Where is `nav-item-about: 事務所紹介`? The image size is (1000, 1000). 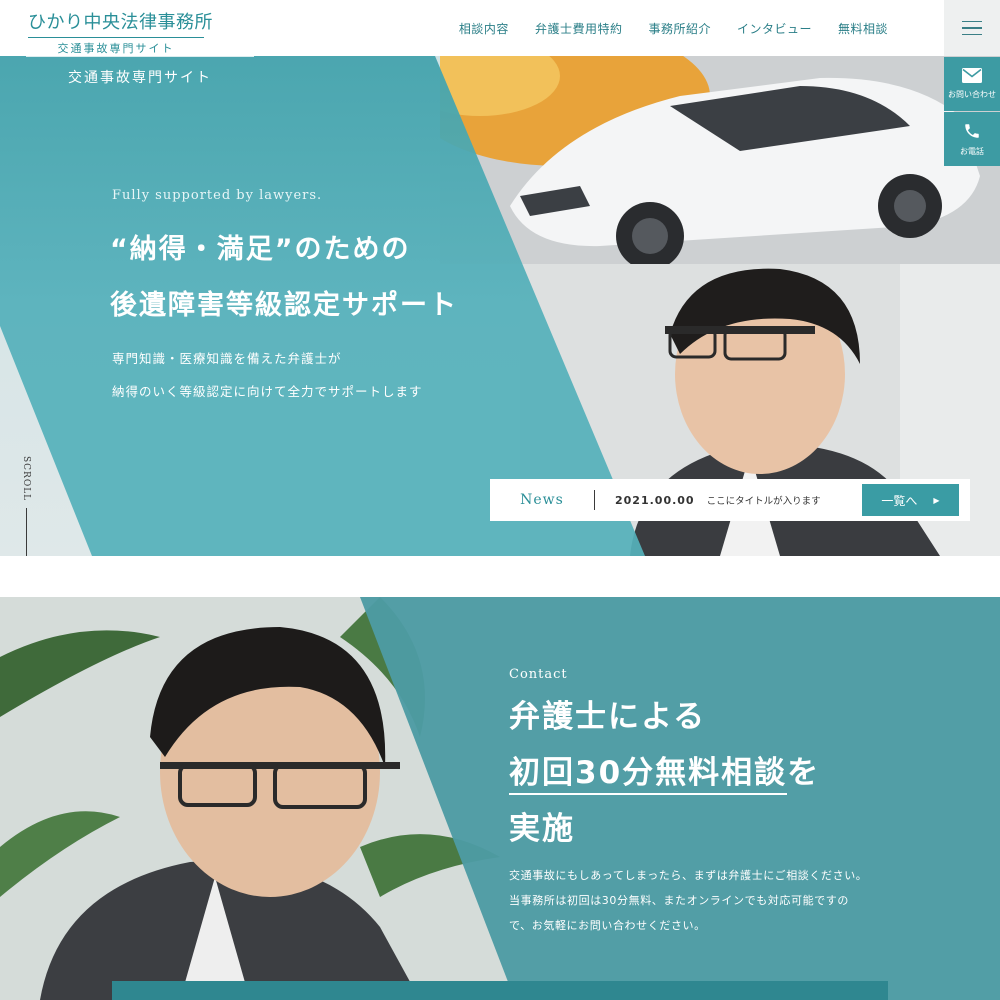
nav-item-about: 事務所紹介 is located at coordinates (679, 28).